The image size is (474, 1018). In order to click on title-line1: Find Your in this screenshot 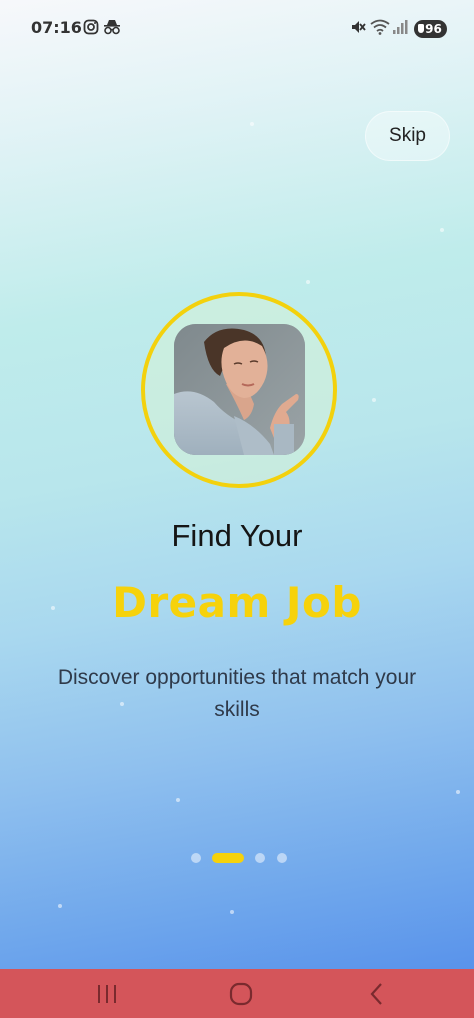, I will do `click(237, 535)`.